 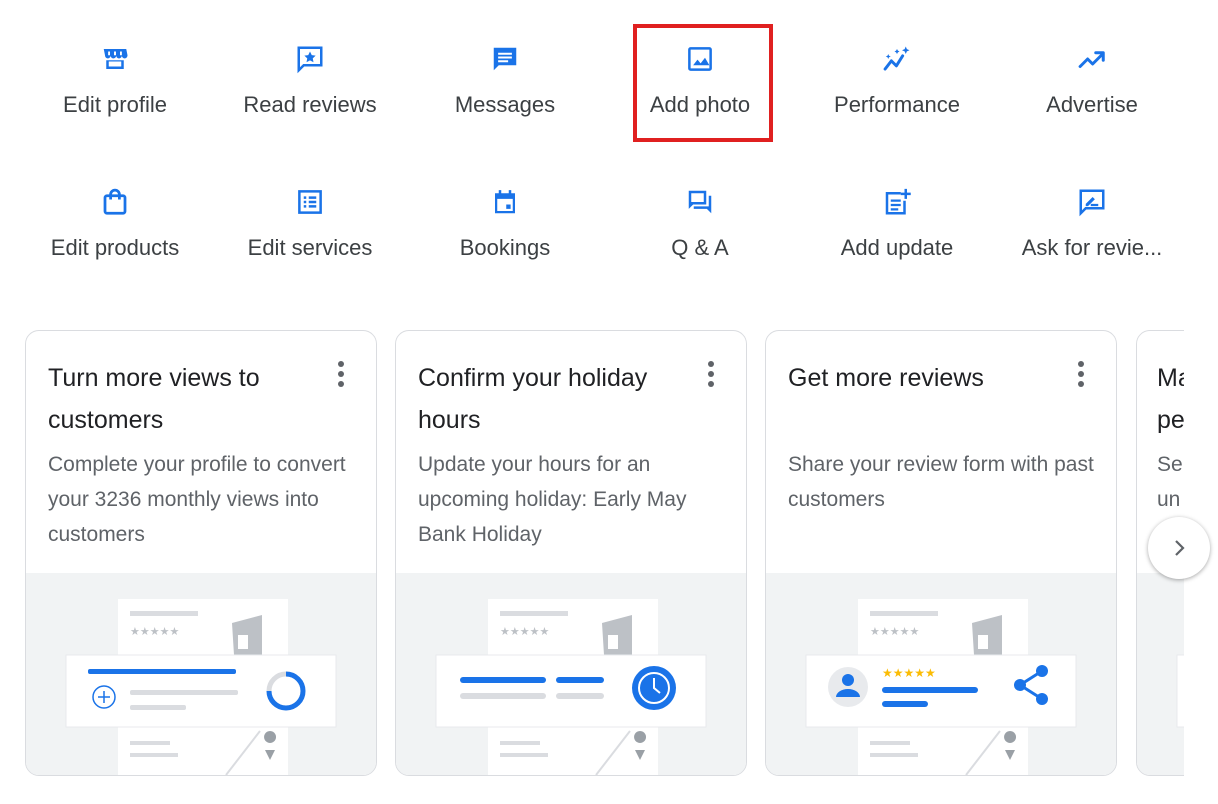 I want to click on action-label: Bookings, so click(x=505, y=247).